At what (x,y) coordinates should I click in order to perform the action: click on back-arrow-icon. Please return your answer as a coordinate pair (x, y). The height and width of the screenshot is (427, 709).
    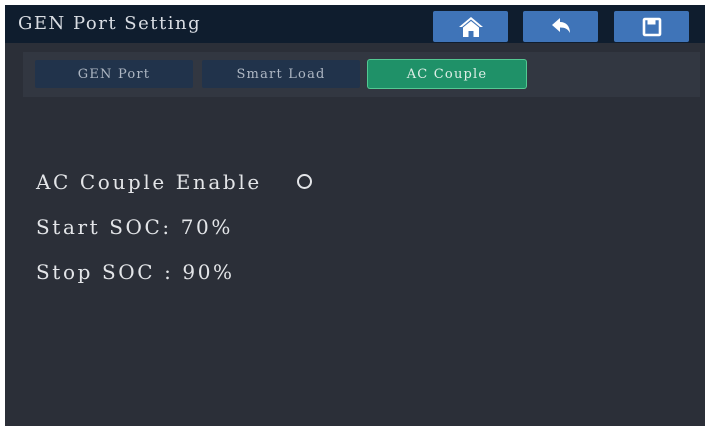
    Looking at the image, I should click on (561, 27).